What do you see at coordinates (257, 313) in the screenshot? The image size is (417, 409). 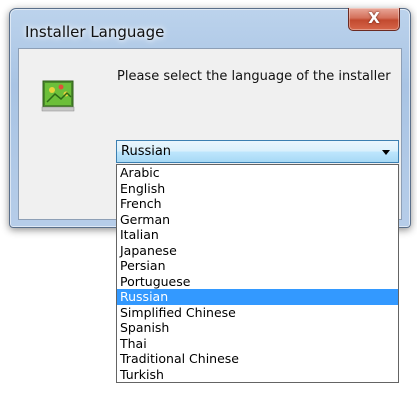 I see `language-option: Simplified Chinese` at bounding box center [257, 313].